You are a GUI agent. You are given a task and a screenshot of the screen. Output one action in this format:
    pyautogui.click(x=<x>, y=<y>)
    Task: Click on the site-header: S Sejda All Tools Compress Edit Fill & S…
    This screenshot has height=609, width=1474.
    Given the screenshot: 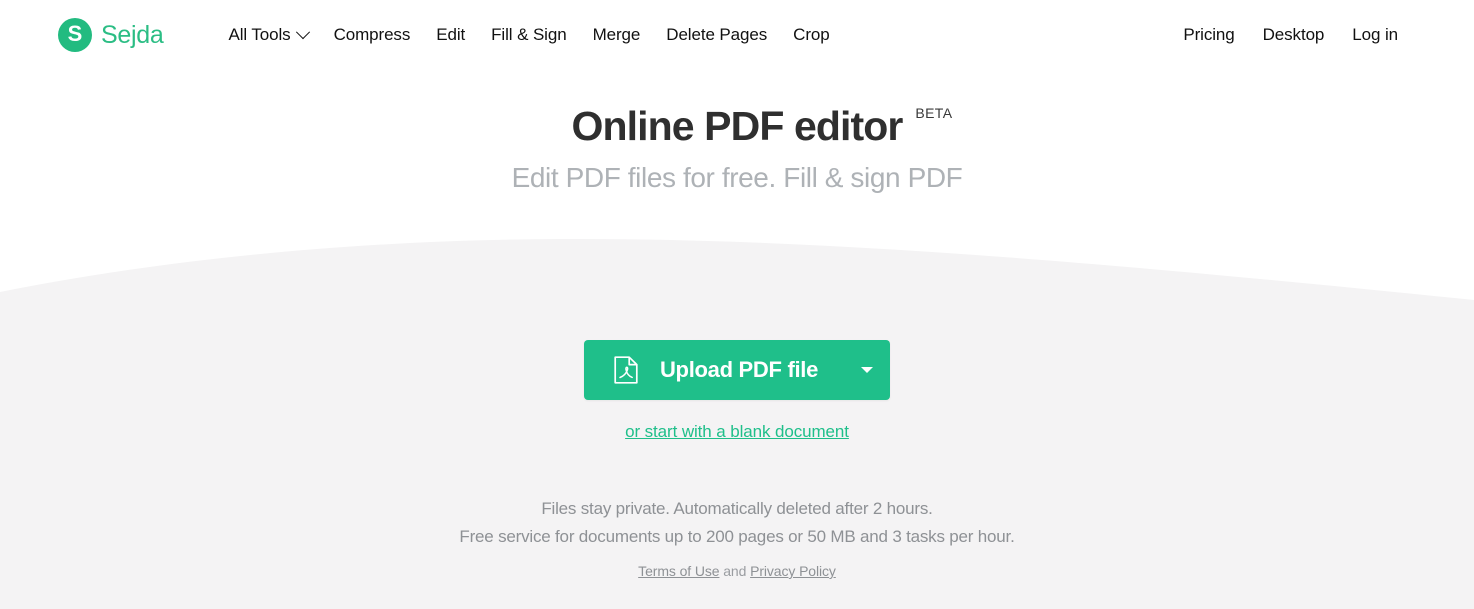 What is the action you would take?
    pyautogui.click(x=737, y=35)
    